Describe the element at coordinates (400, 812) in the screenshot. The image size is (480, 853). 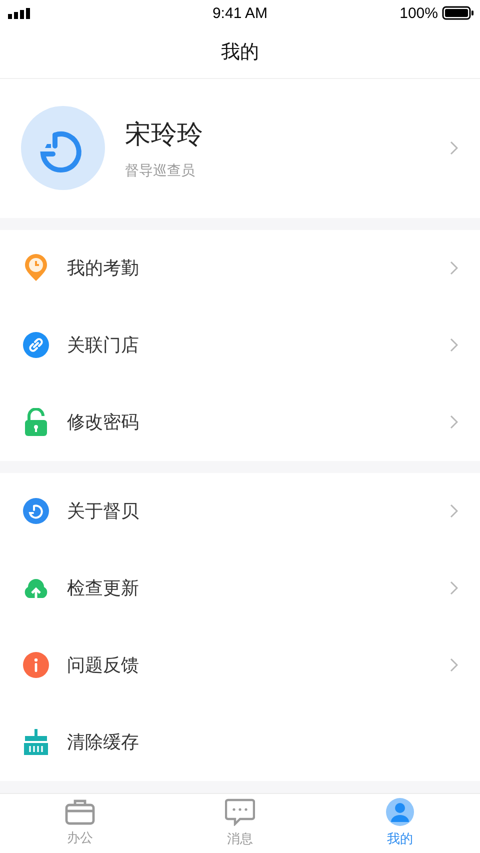
I see `person-avatar-icon` at that location.